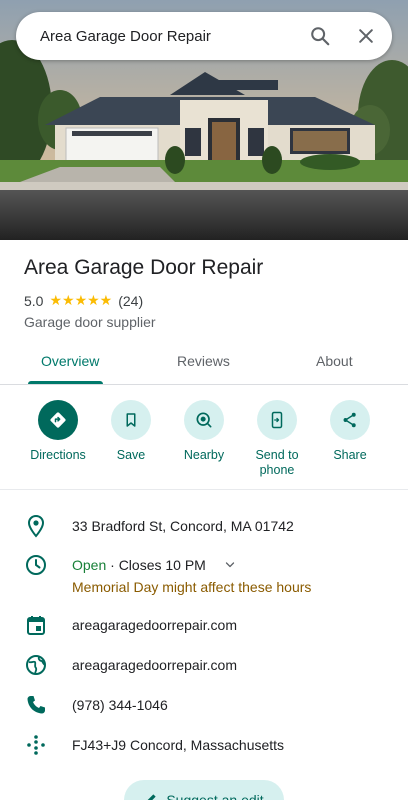 The width and height of the screenshot is (408, 800). I want to click on pencil-icon, so click(151, 796).